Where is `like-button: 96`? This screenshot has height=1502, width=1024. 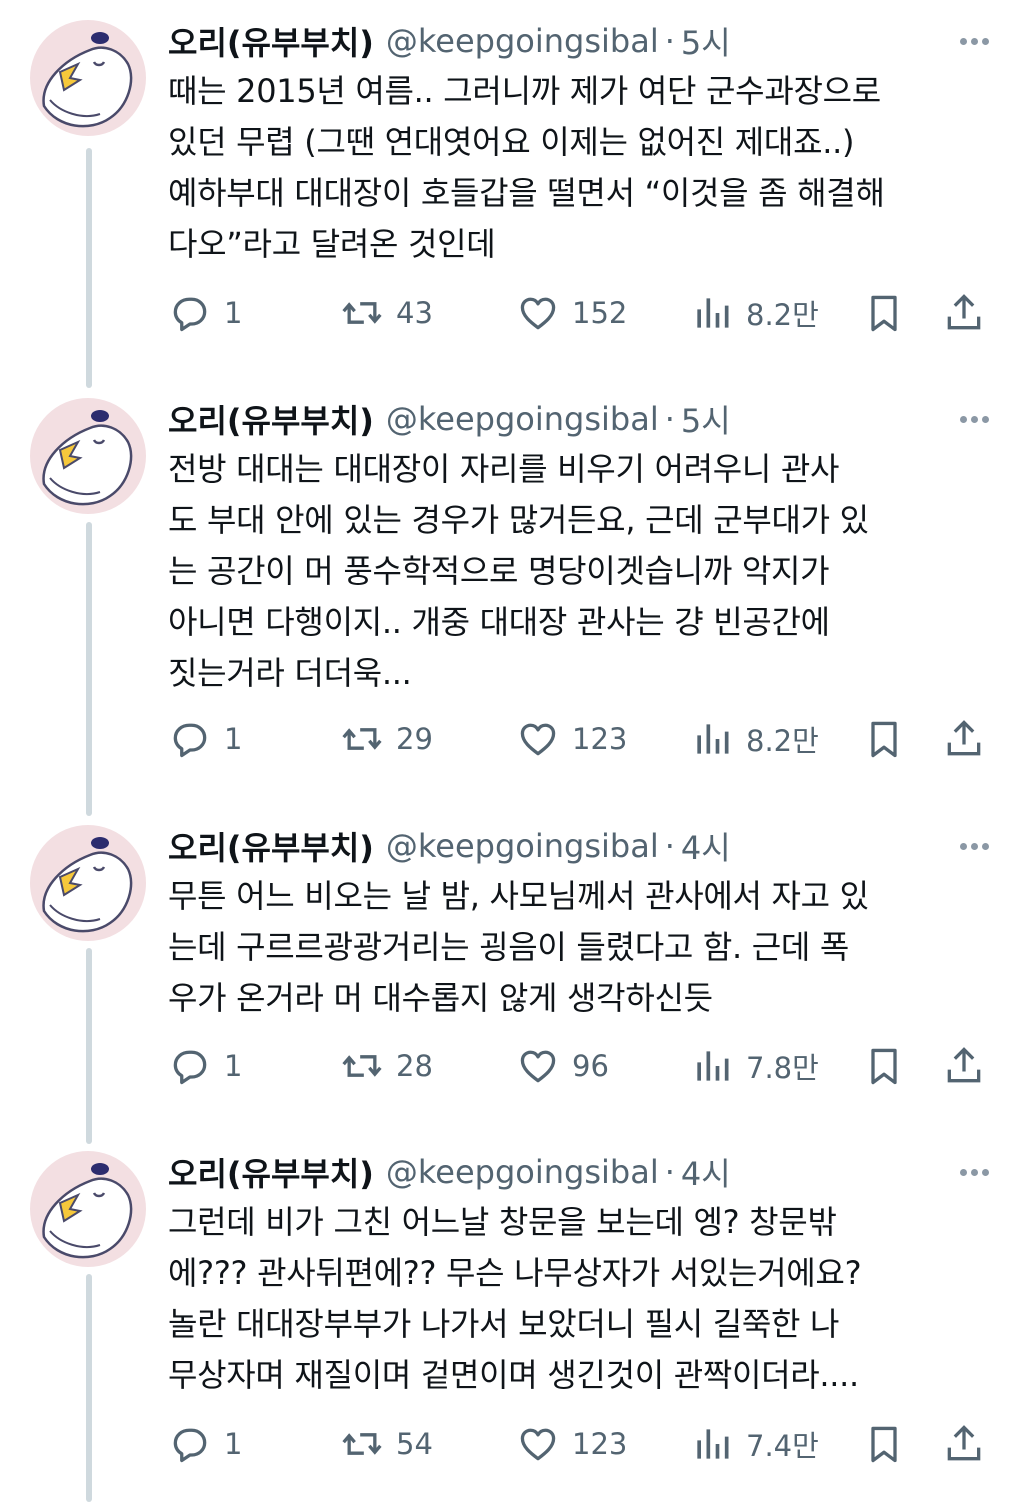
like-button: 96 is located at coordinates (562, 1066).